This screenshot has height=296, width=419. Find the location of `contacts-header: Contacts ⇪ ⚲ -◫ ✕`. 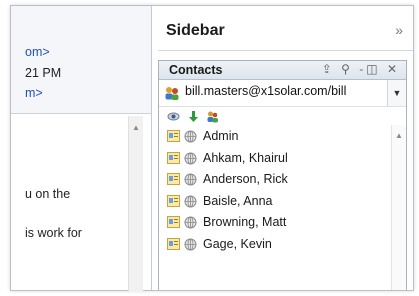

contacts-header: Contacts ⇪ ⚲ -◫ ✕ is located at coordinates (282, 70).